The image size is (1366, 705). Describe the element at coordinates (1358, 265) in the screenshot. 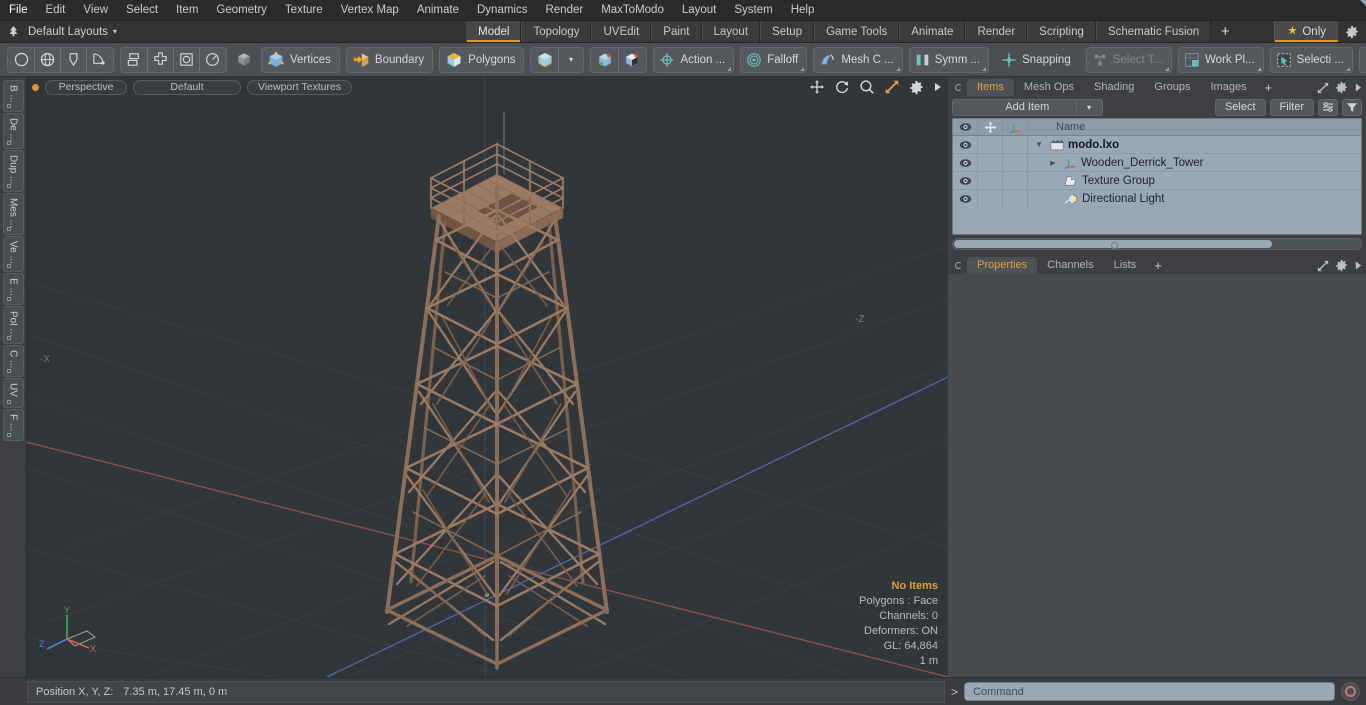

I see `properties-menu-icon` at that location.